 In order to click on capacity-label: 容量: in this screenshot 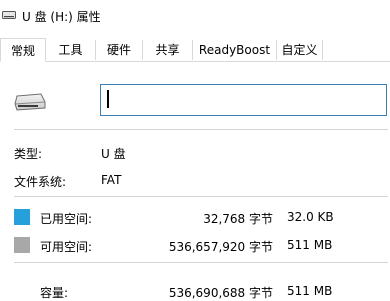, I will do `click(54, 293)`.